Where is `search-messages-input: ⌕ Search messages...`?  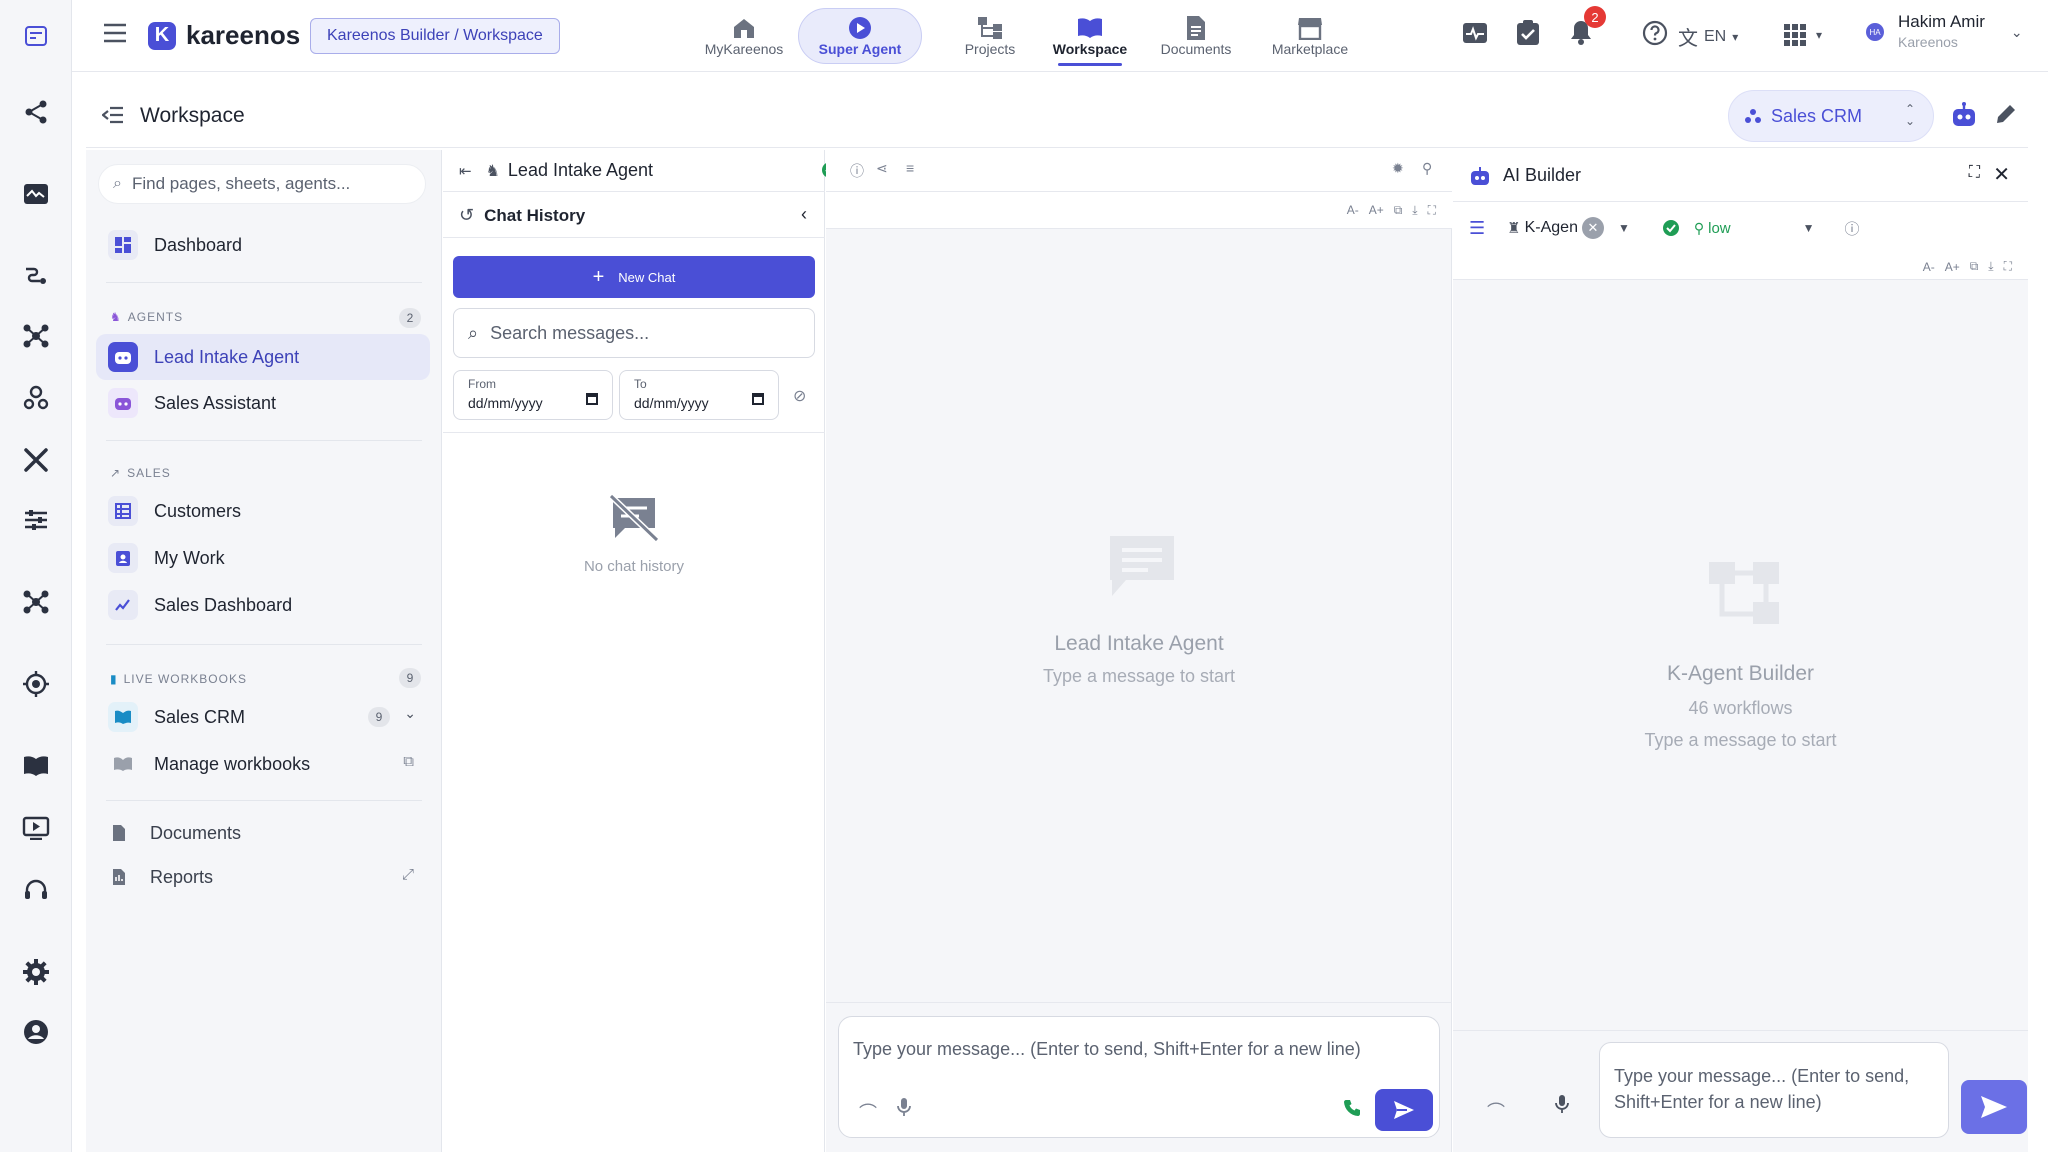 search-messages-input: ⌕ Search messages... is located at coordinates (634, 333).